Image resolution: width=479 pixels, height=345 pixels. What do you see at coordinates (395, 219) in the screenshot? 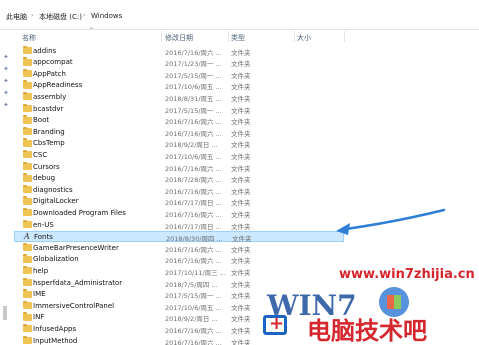
I see `arrow-shaft` at bounding box center [395, 219].